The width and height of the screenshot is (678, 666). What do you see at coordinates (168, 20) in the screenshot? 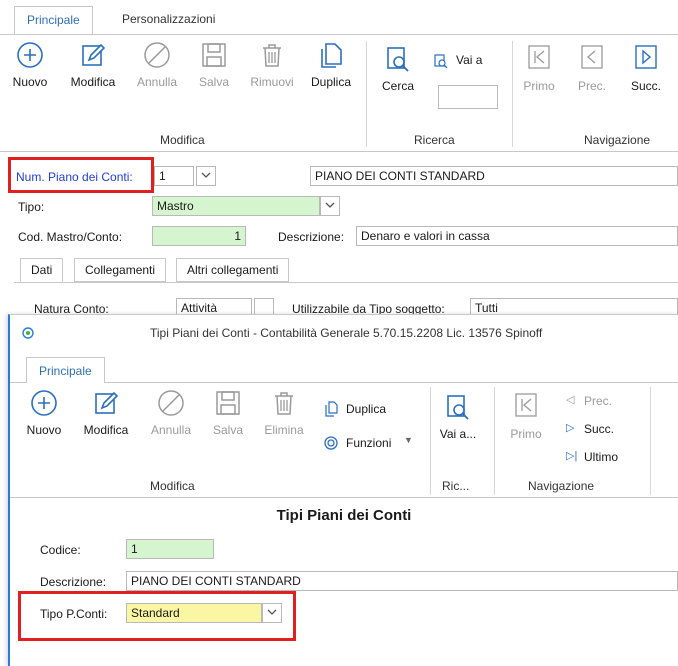
I see `tab-personalizzazioni: Personalizzazioni` at bounding box center [168, 20].